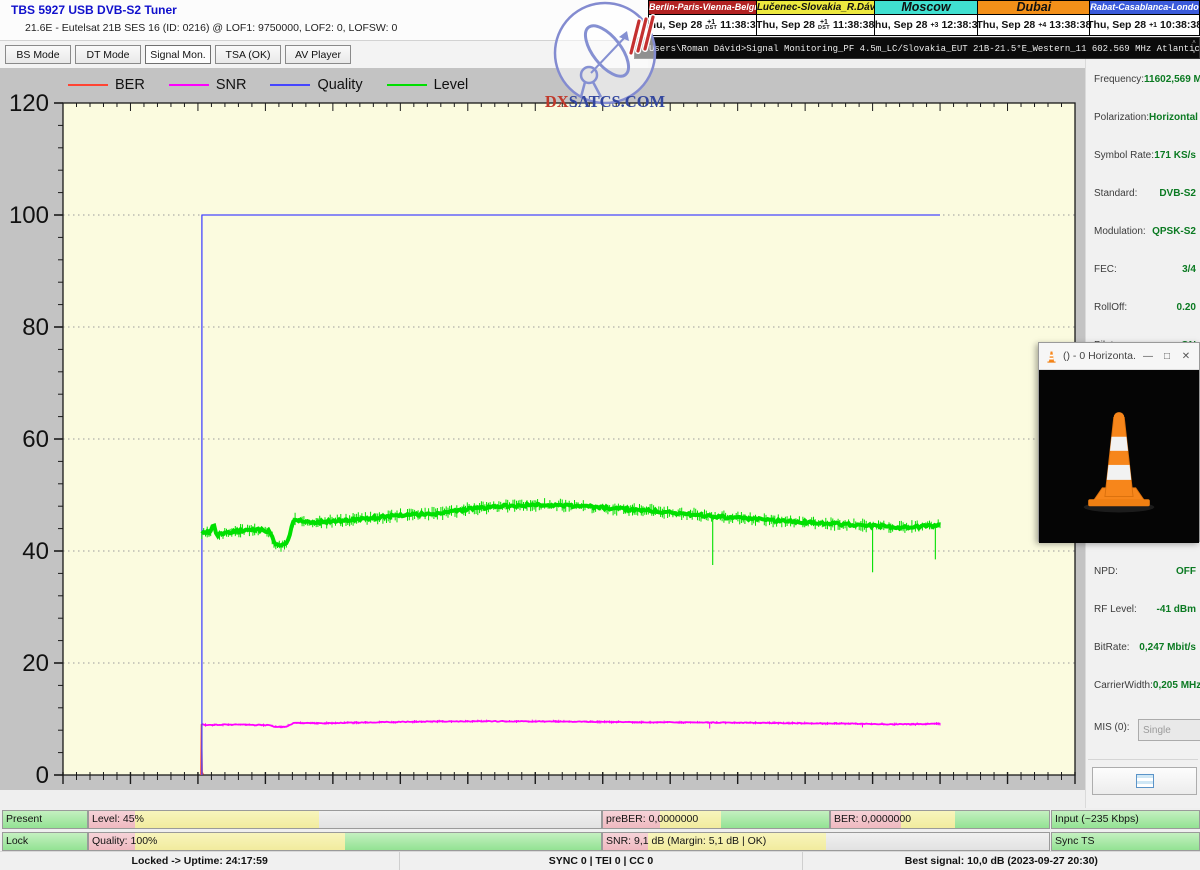 The width and height of the screenshot is (1200, 870). I want to click on param-polarization: Polarization: Horizontal, so click(1146, 117).